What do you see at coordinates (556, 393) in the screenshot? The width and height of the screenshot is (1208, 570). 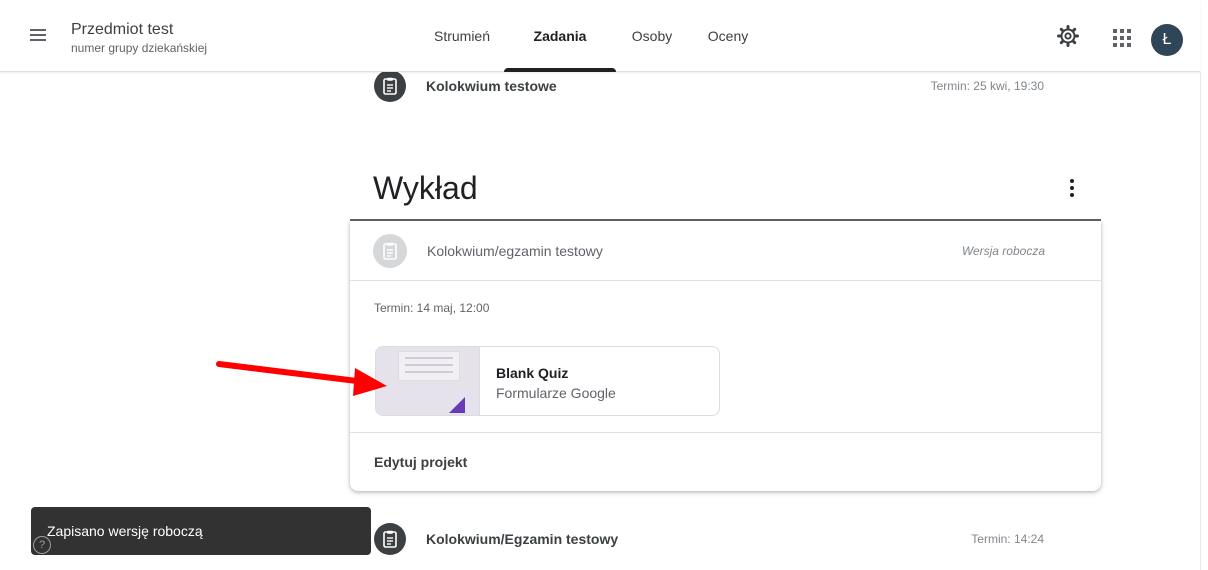 I see `attachment-type: Formularze Google` at bounding box center [556, 393].